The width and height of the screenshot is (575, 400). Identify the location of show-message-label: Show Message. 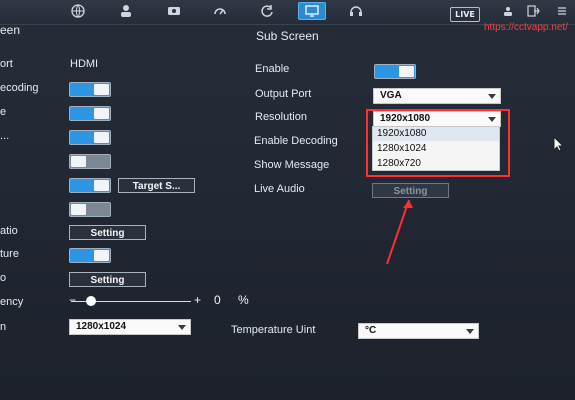
(292, 165).